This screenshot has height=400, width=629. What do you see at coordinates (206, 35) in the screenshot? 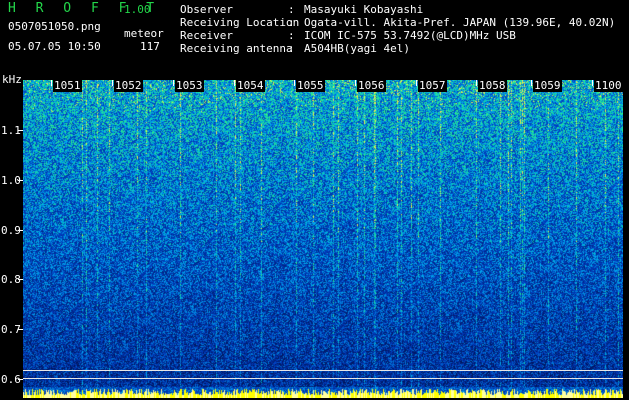
I see `info-key: Receiver` at bounding box center [206, 35].